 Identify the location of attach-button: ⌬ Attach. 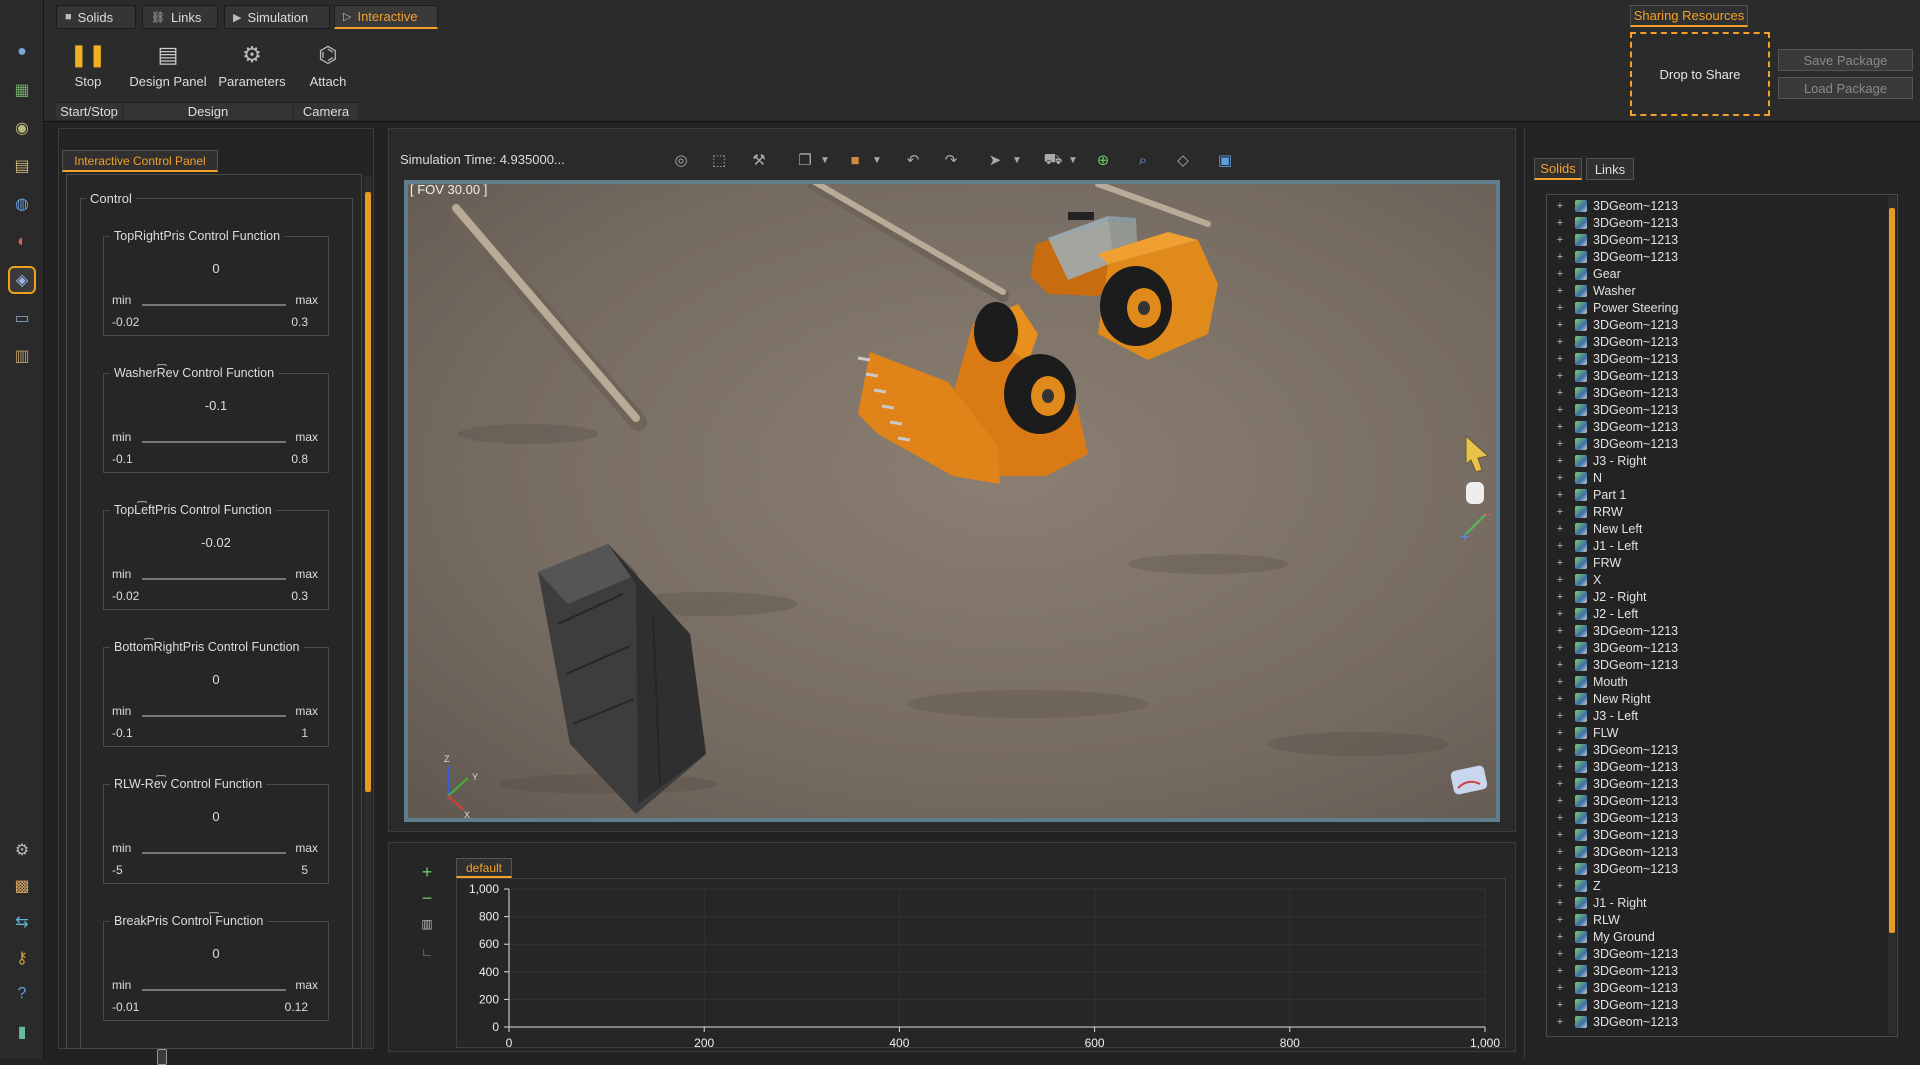
(328, 64).